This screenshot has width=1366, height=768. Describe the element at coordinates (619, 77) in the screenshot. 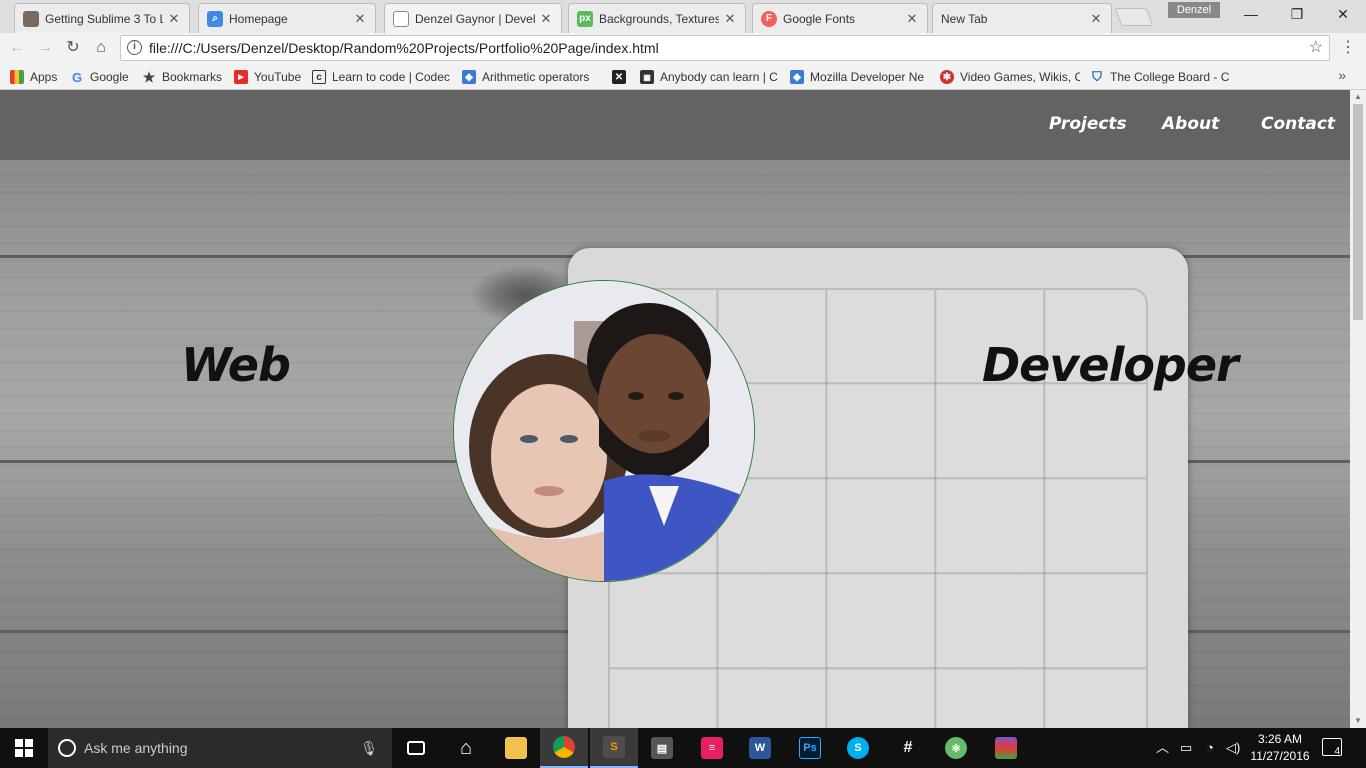

I see `x-box-icon: ✕` at that location.